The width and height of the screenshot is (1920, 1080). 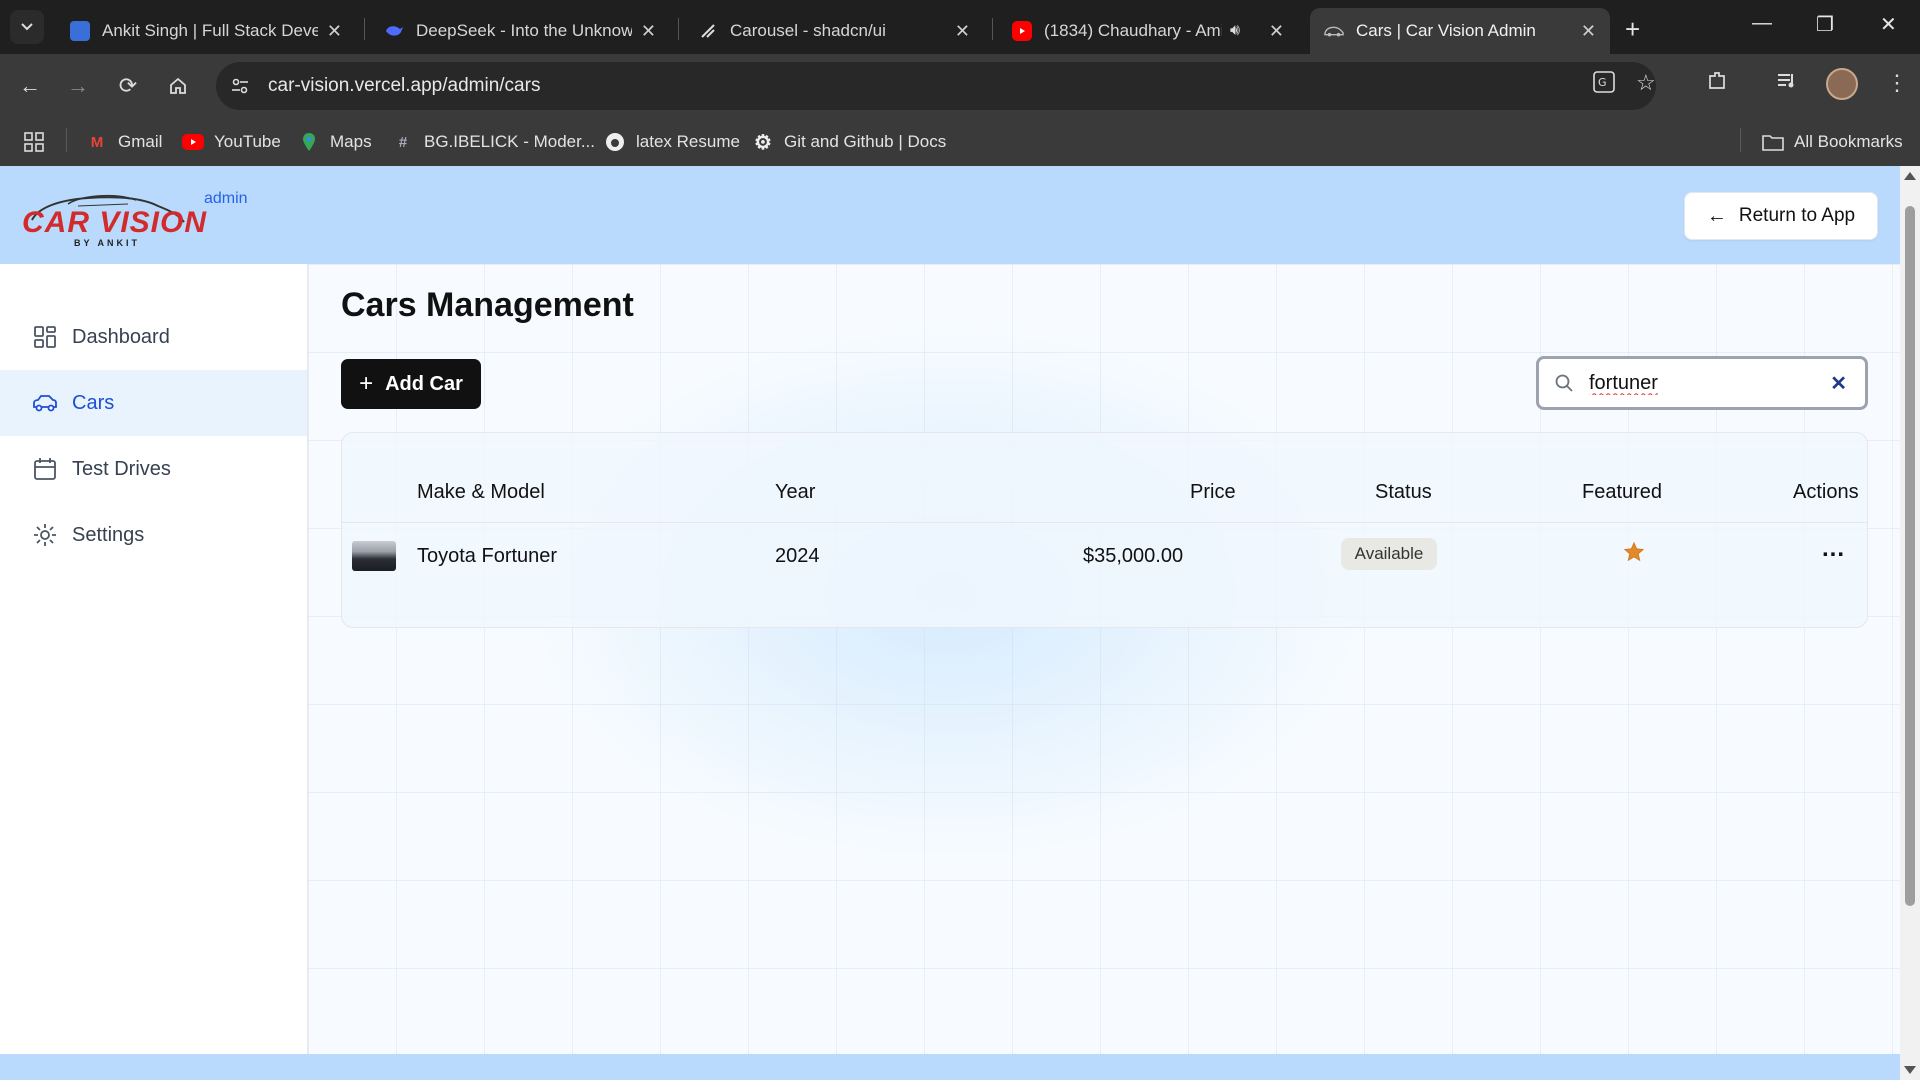 I want to click on browser-tab-3: Carousel - shadcn/ui ✕, so click(x=834, y=31).